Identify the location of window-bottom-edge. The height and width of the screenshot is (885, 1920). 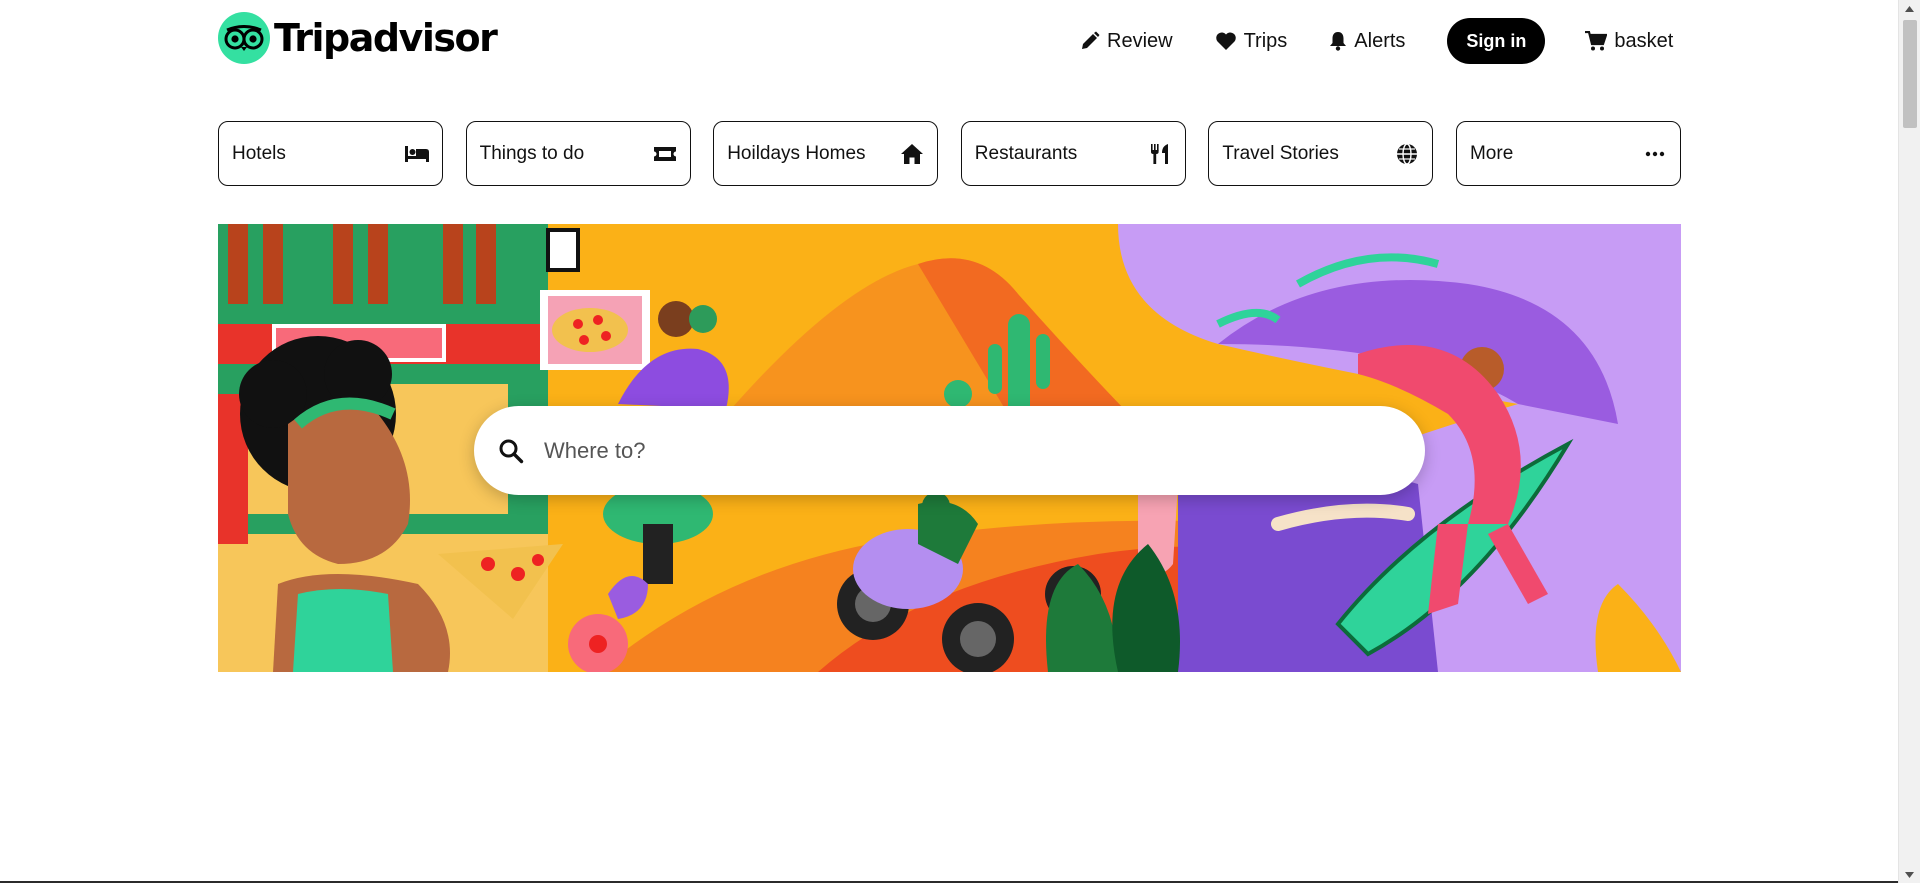
(949, 882).